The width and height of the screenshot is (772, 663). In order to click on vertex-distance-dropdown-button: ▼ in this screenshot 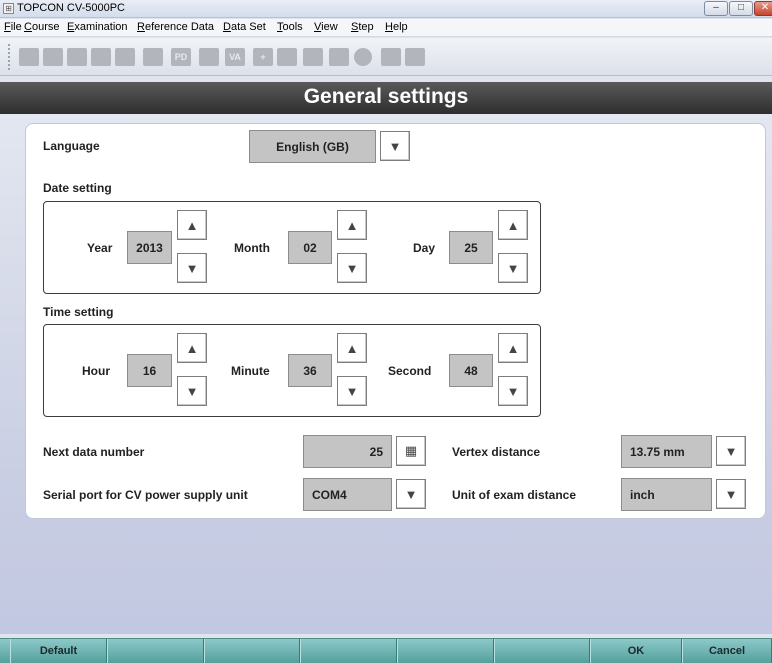, I will do `click(731, 451)`.